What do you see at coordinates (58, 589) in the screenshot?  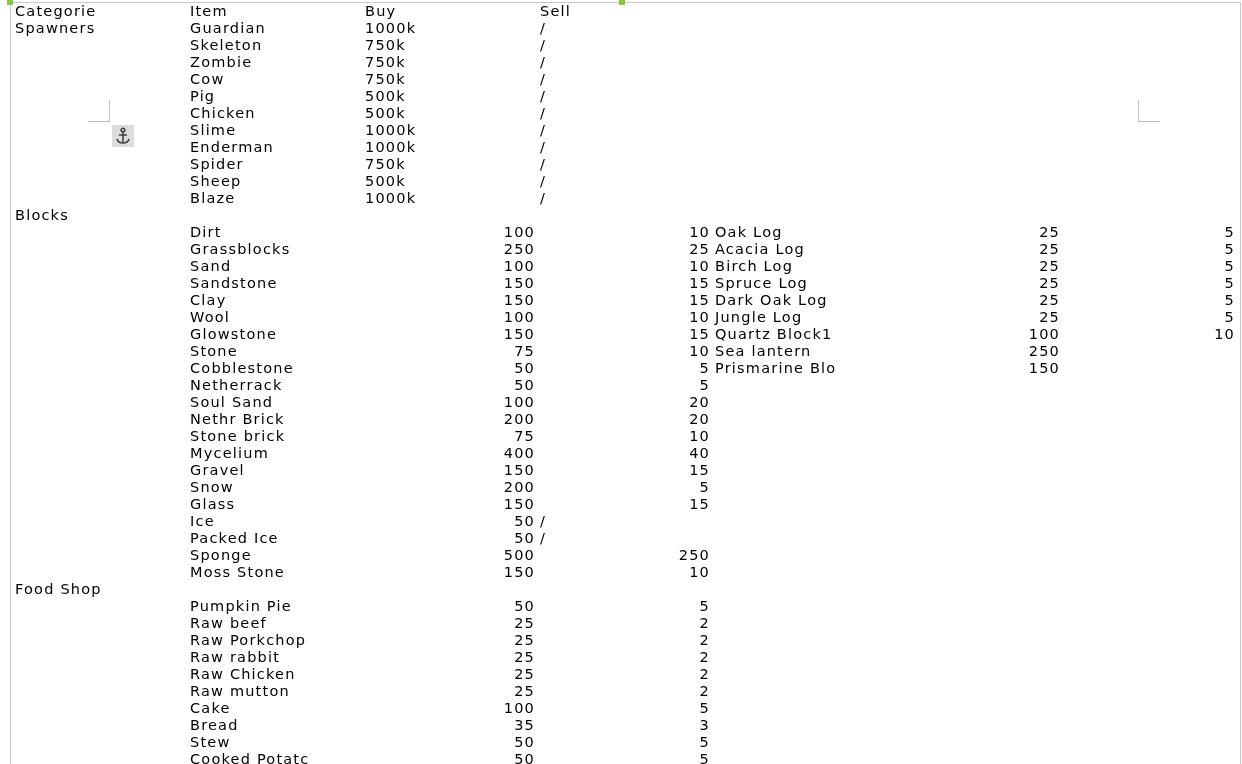 I see `category-cell-text: Food Shop` at bounding box center [58, 589].